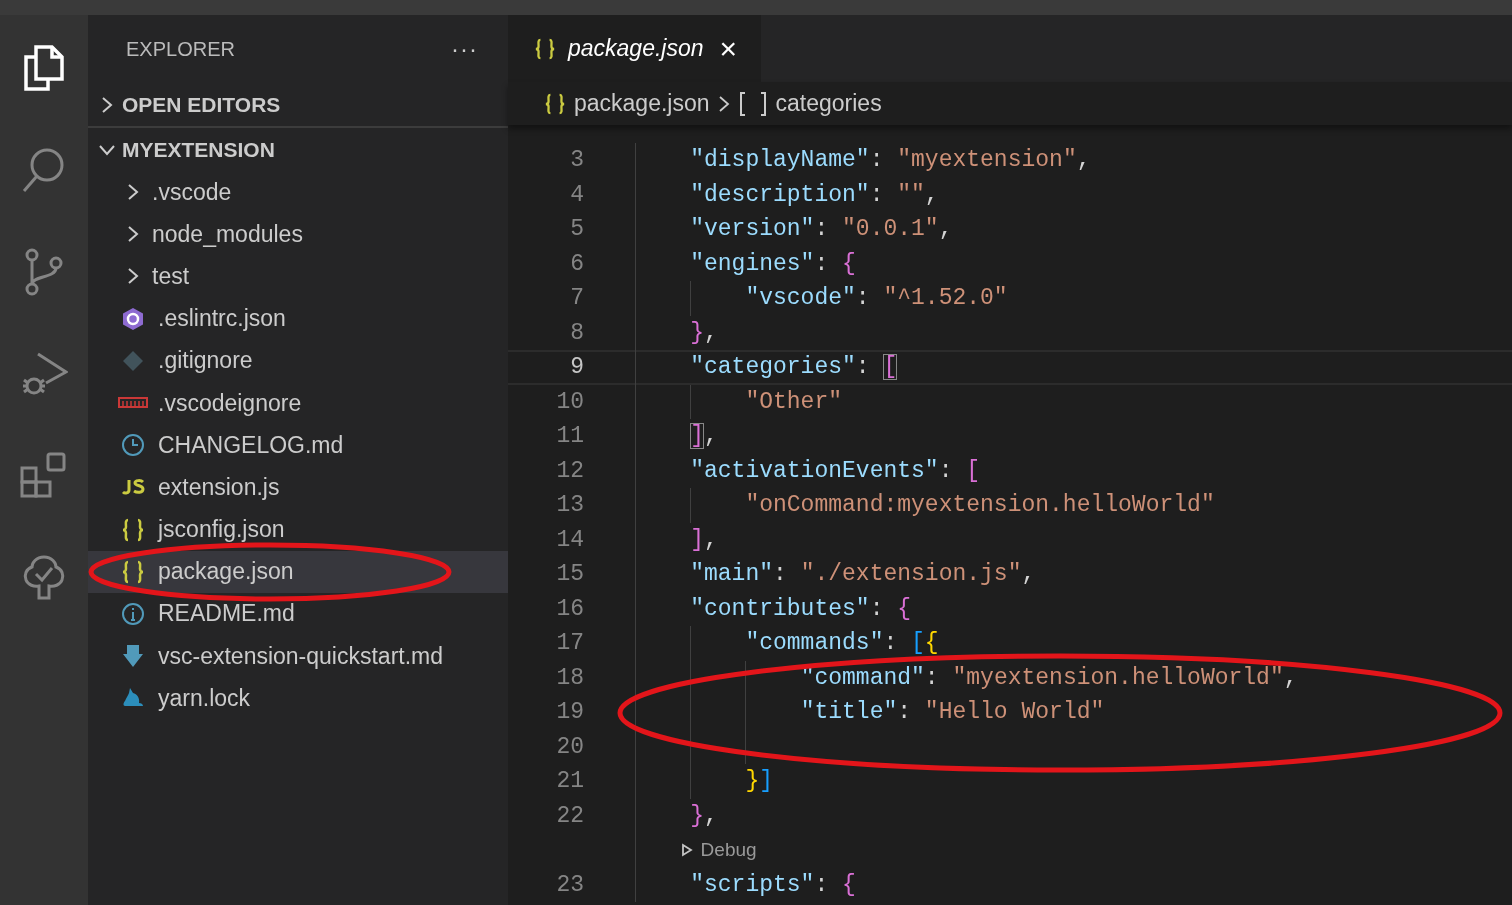  Describe the element at coordinates (44, 476) in the screenshot. I see `extensions-icon` at that location.